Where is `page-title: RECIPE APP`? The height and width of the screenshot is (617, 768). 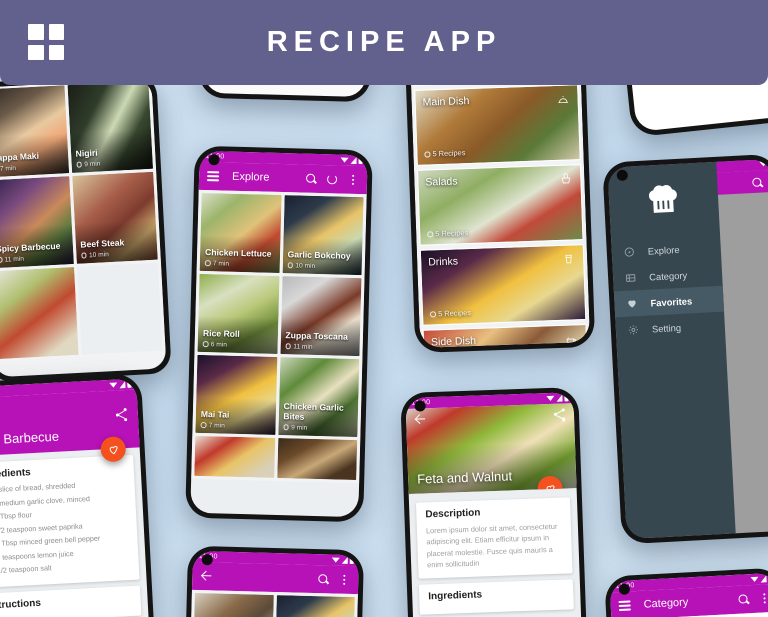 page-title: RECIPE APP is located at coordinates (384, 42).